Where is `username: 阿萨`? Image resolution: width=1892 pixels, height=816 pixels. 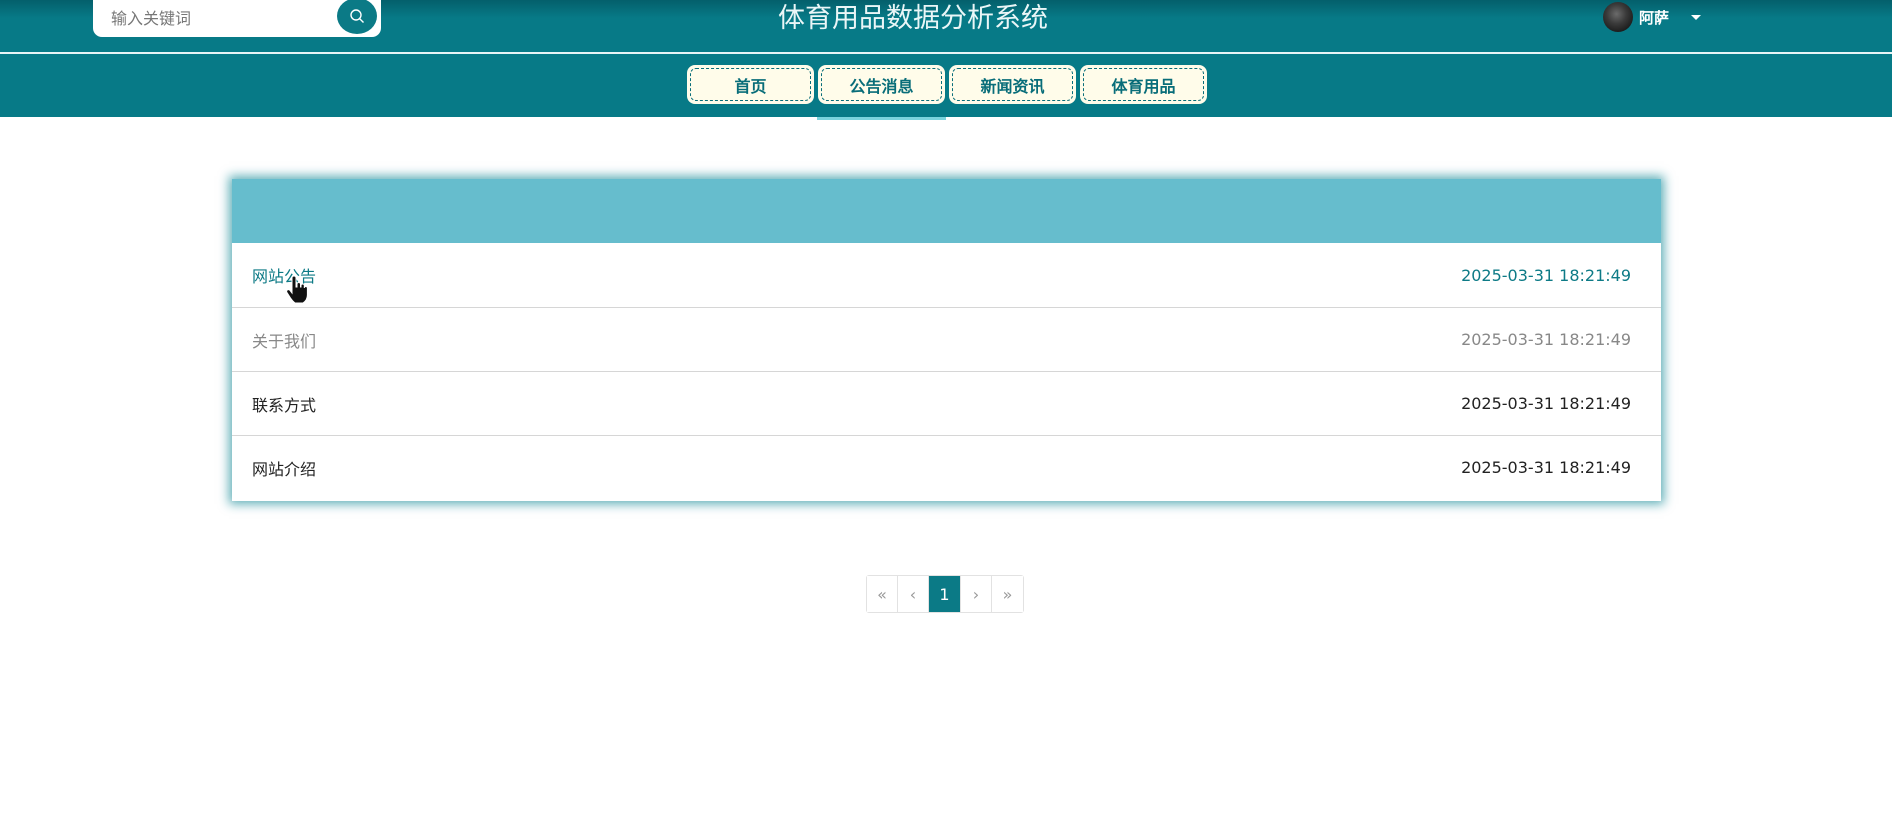 username: 阿萨 is located at coordinates (1654, 17).